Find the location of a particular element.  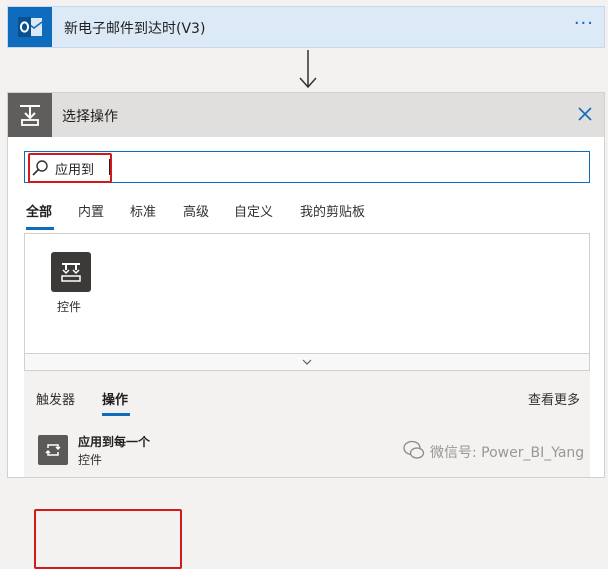

action-subtitle: 控件 is located at coordinates (90, 460).